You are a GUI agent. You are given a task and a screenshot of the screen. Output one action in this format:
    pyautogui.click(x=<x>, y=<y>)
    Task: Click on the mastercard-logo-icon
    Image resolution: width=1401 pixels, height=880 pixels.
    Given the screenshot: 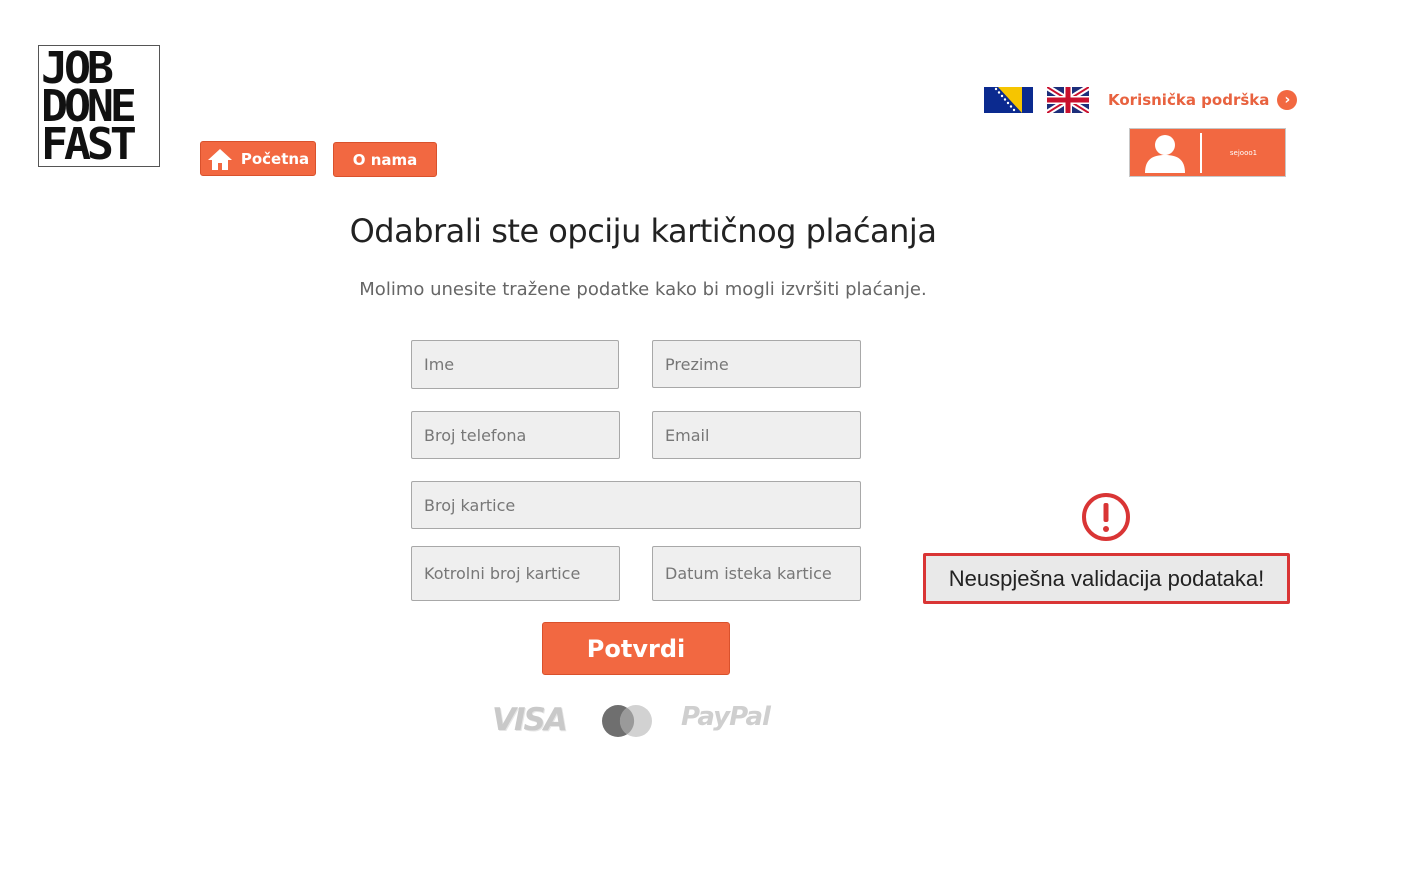 What is the action you would take?
    pyautogui.click(x=627, y=721)
    